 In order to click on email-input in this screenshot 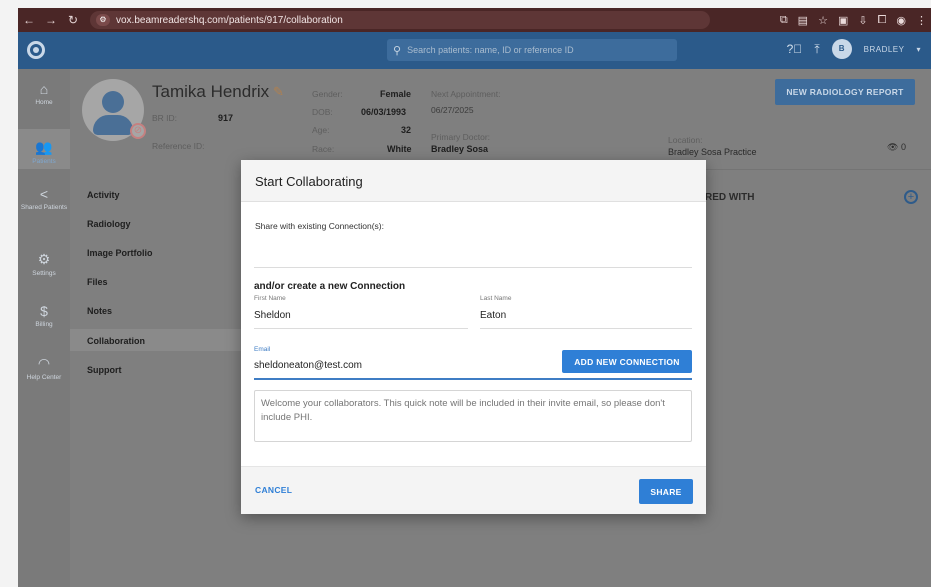, I will do `click(399, 365)`.